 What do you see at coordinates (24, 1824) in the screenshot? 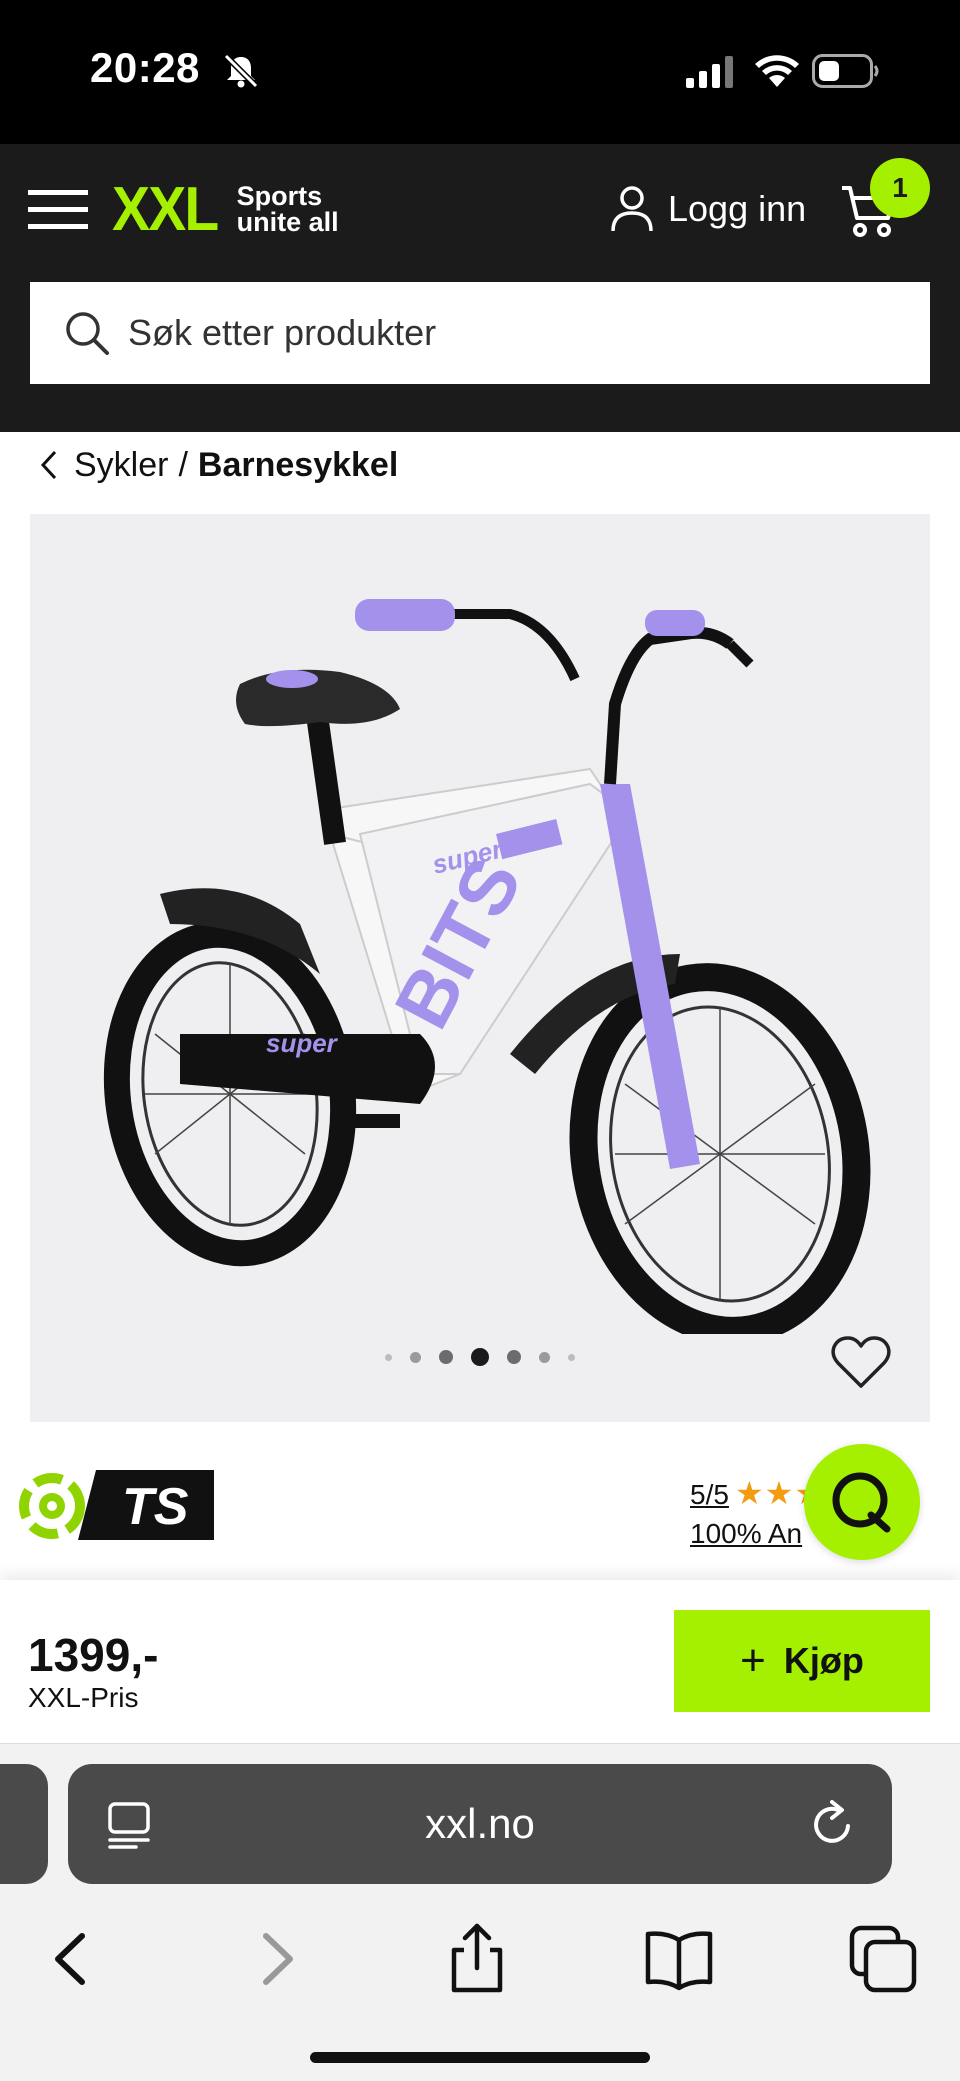
I see `previous-tab-peek` at bounding box center [24, 1824].